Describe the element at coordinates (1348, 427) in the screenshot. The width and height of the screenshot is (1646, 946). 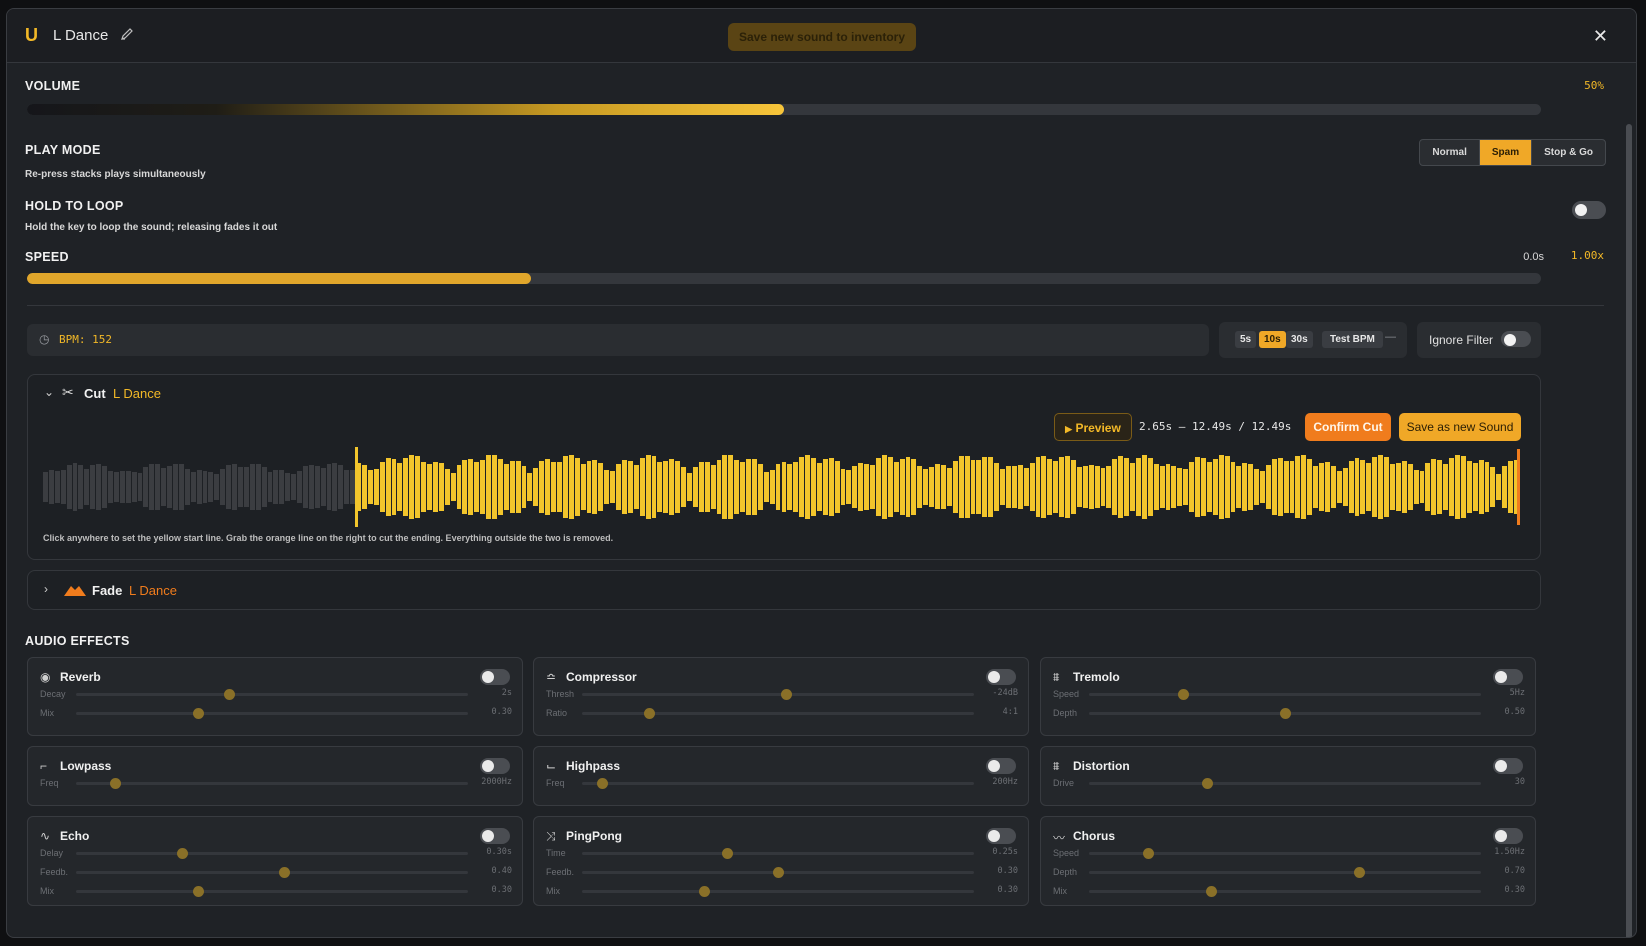
I see `confirm-cut-button: Confirm Cut` at that location.